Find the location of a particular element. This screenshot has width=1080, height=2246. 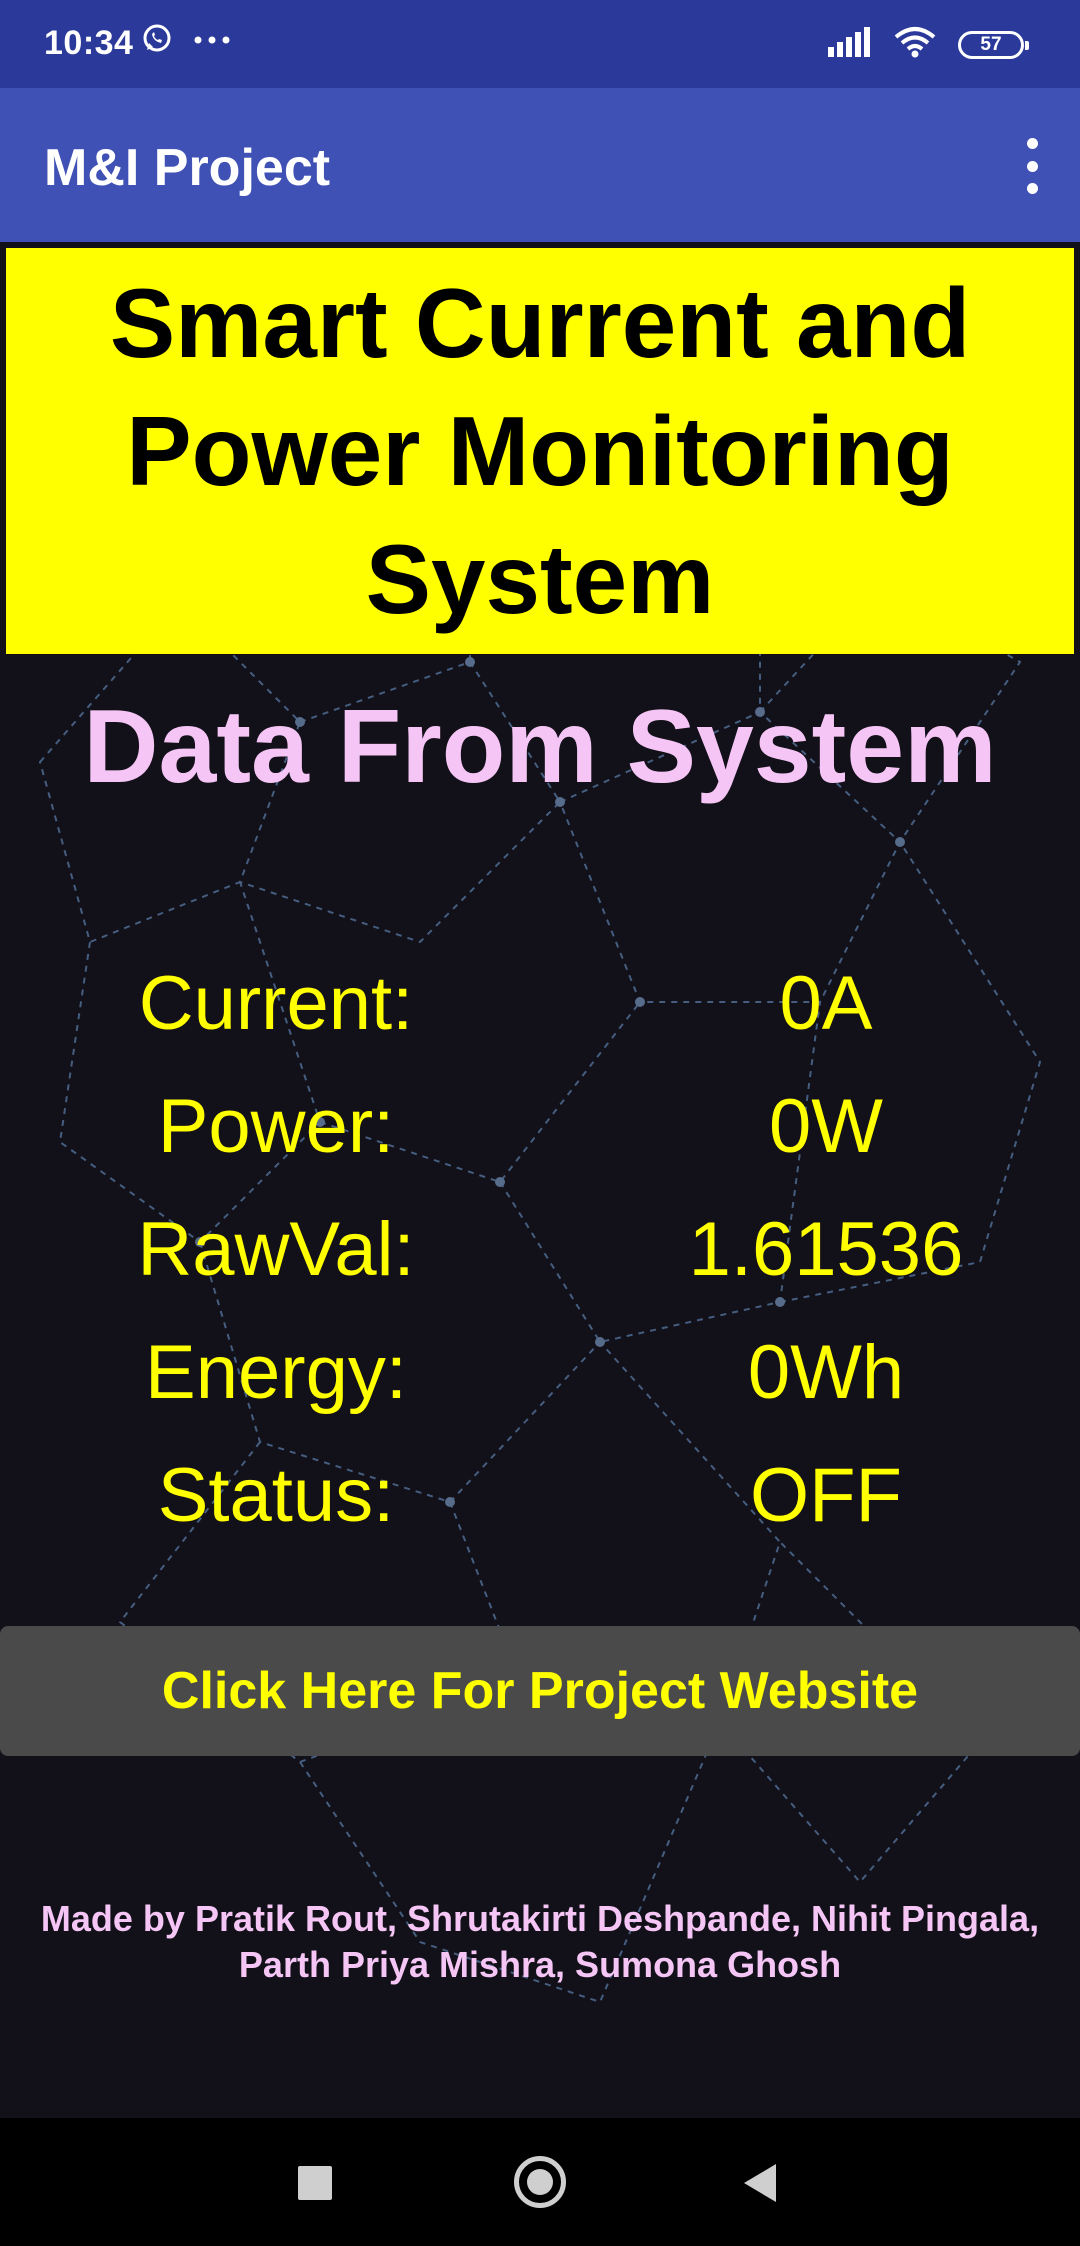

overflow-menu-icon is located at coordinates (1032, 166).